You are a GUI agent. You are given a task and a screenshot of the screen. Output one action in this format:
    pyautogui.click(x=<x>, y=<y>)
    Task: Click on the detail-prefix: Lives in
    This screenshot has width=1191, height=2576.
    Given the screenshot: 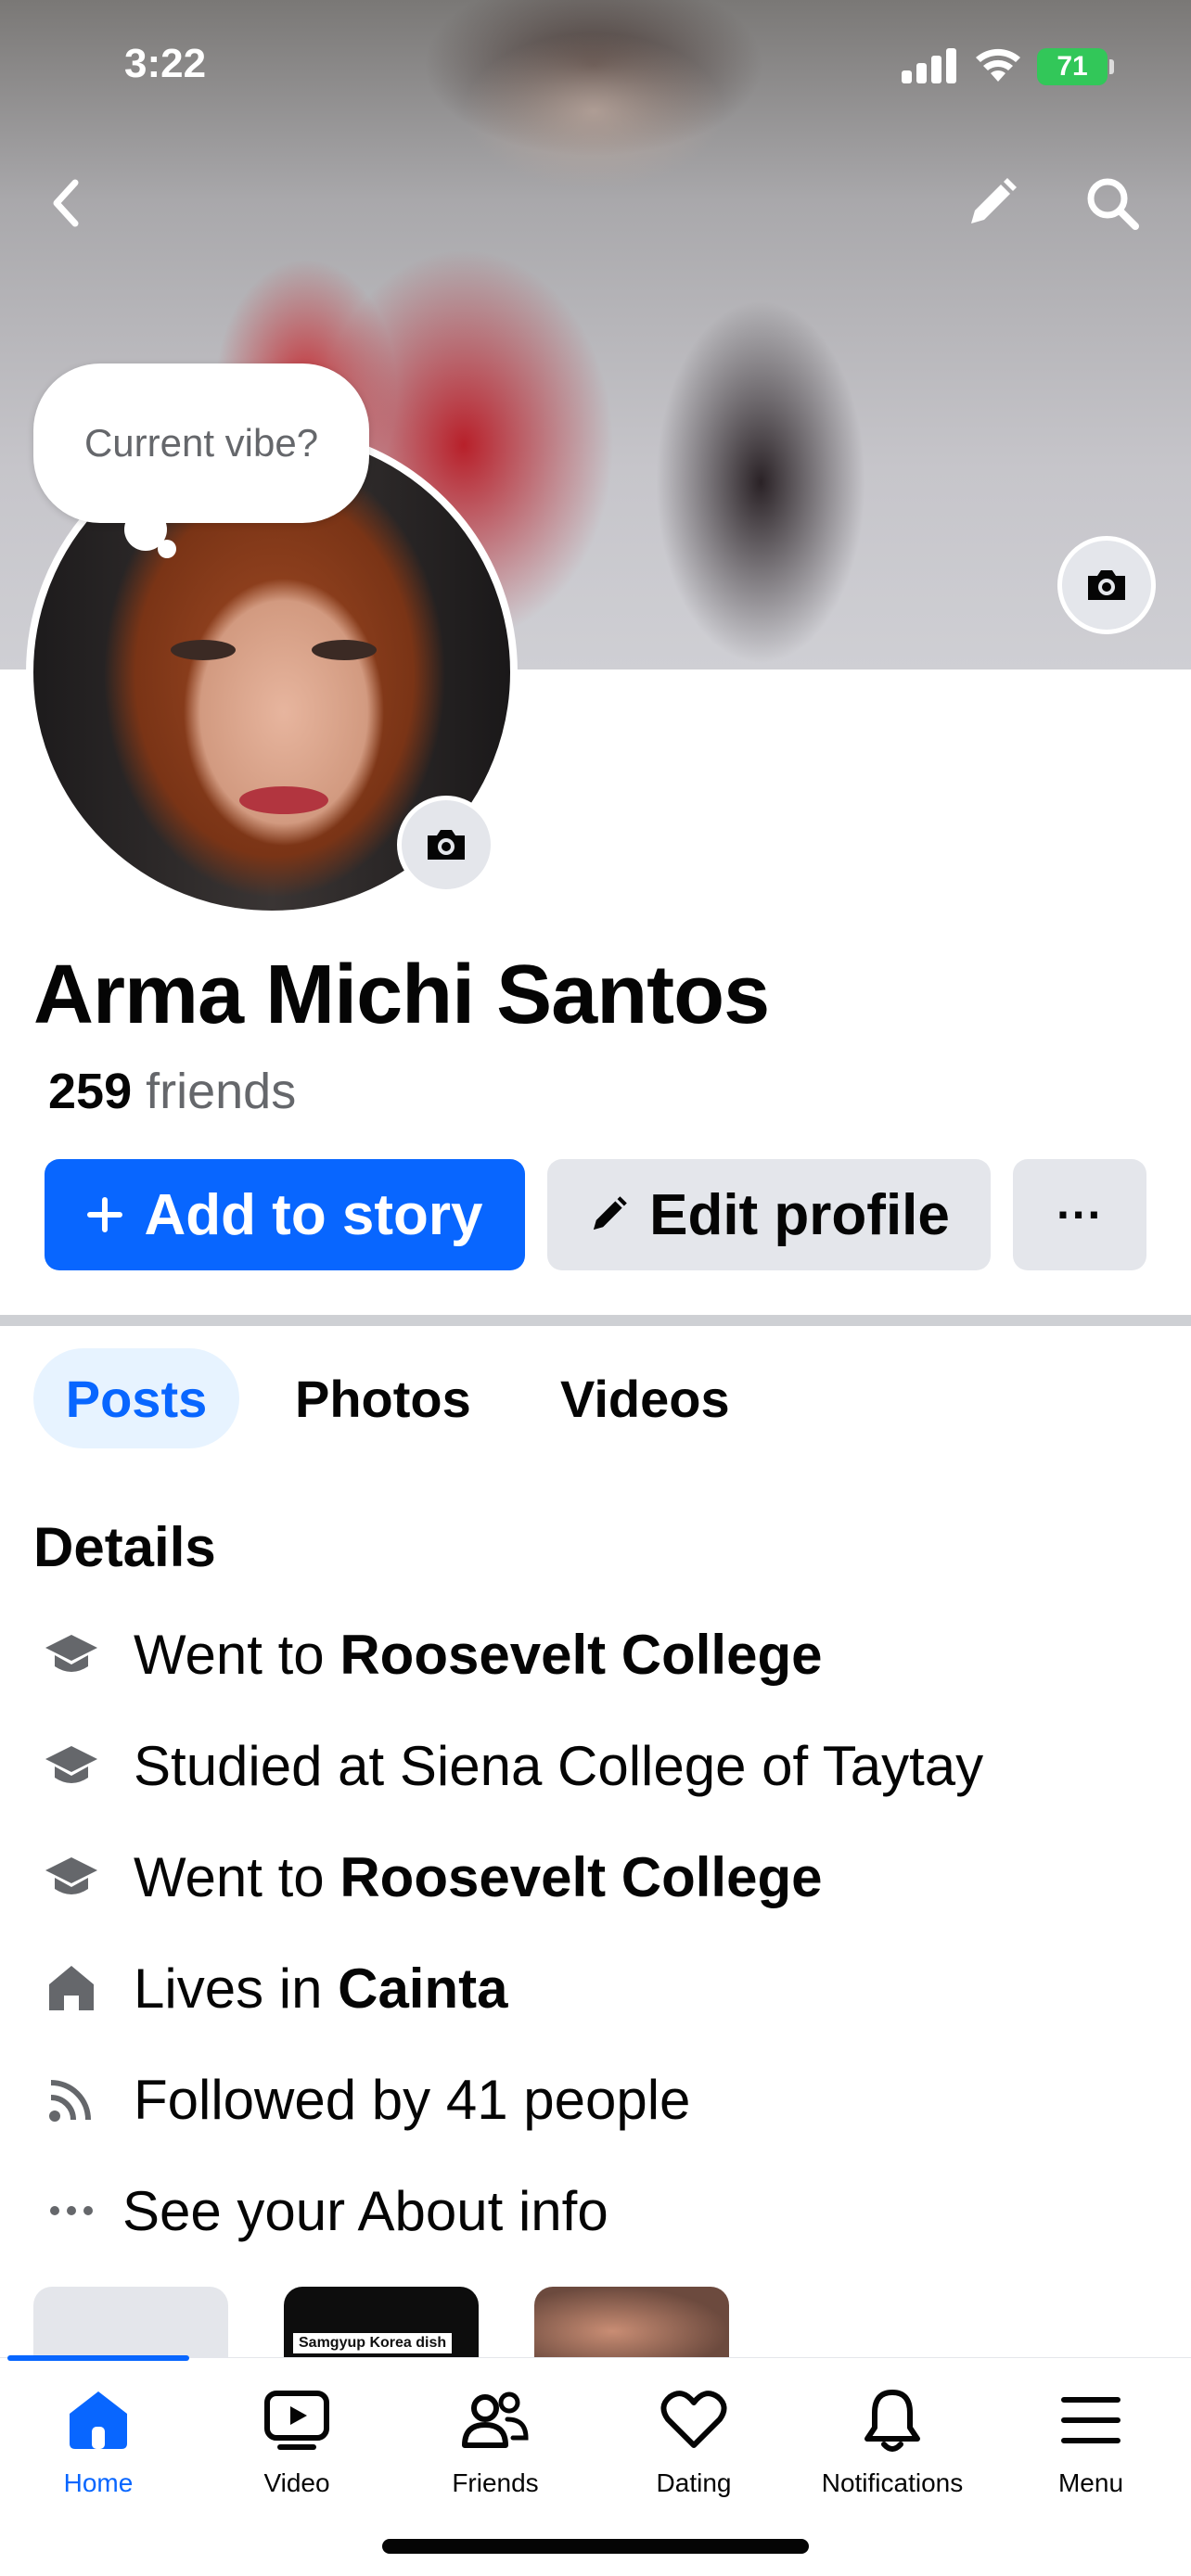 What is the action you would take?
    pyautogui.click(x=236, y=1989)
    